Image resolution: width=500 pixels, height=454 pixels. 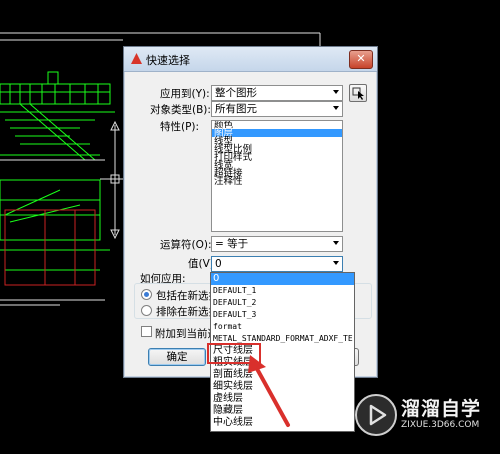 I want to click on operator-label: 运算符(O):, so click(x=186, y=245).